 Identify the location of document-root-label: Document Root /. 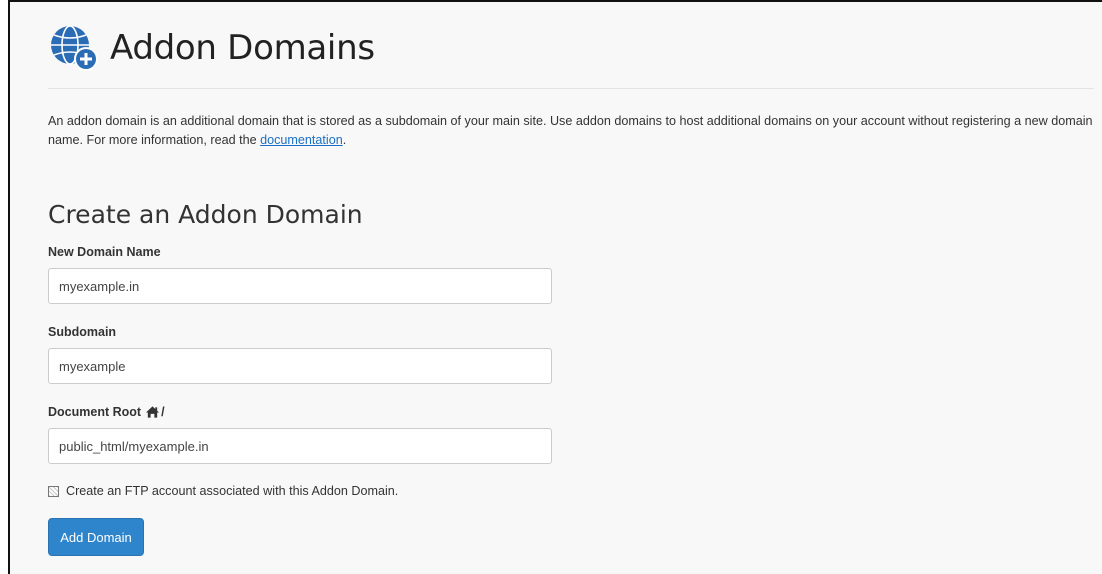
(106, 412).